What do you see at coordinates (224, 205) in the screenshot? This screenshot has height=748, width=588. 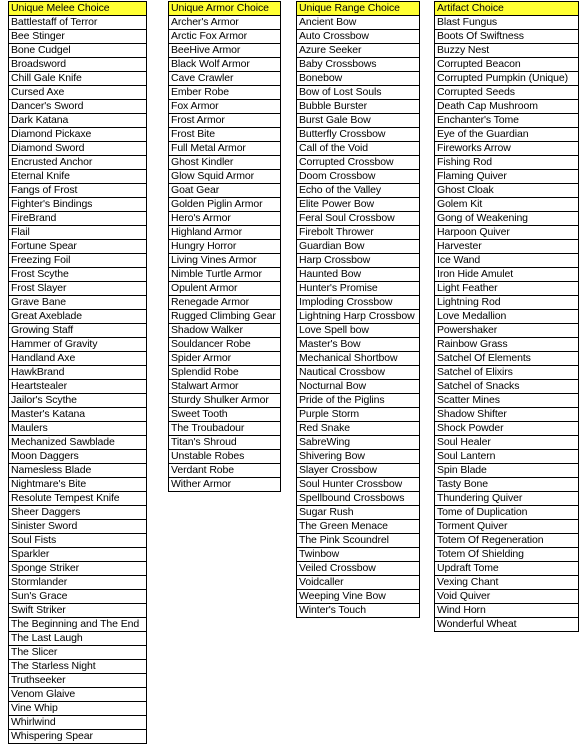 I see `list-item: Golden Piglin Armor` at bounding box center [224, 205].